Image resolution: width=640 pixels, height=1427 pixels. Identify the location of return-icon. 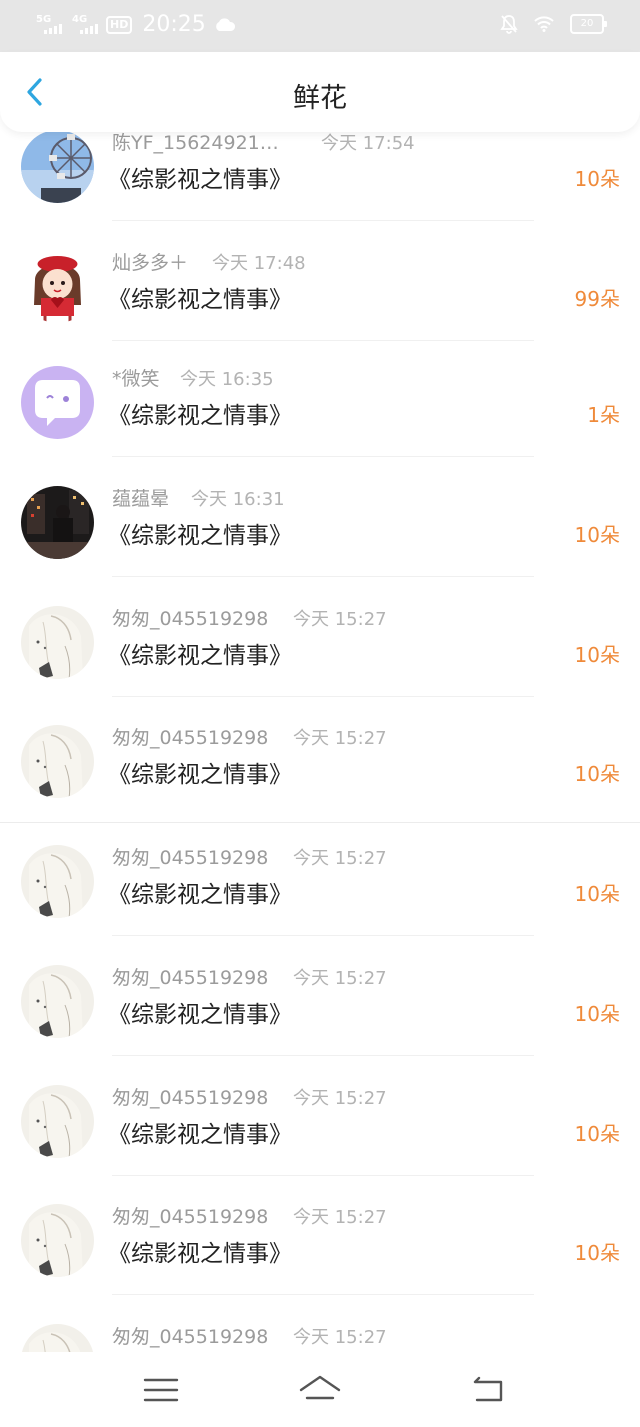
(489, 1390).